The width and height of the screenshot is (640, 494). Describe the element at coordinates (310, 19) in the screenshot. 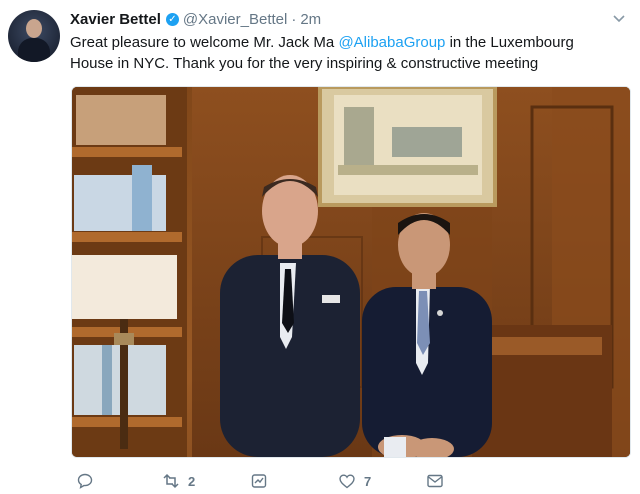

I see `timestamp: 2m` at that location.